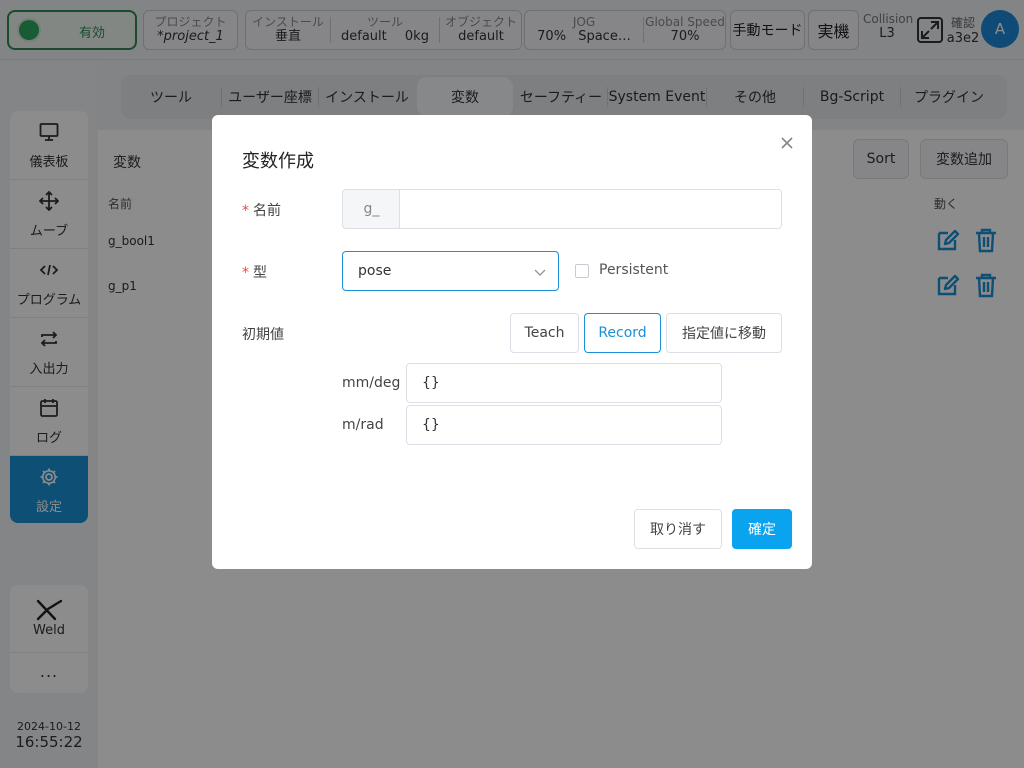 The image size is (1024, 768). What do you see at coordinates (582, 271) in the screenshot?
I see `persistent-checkbox` at bounding box center [582, 271].